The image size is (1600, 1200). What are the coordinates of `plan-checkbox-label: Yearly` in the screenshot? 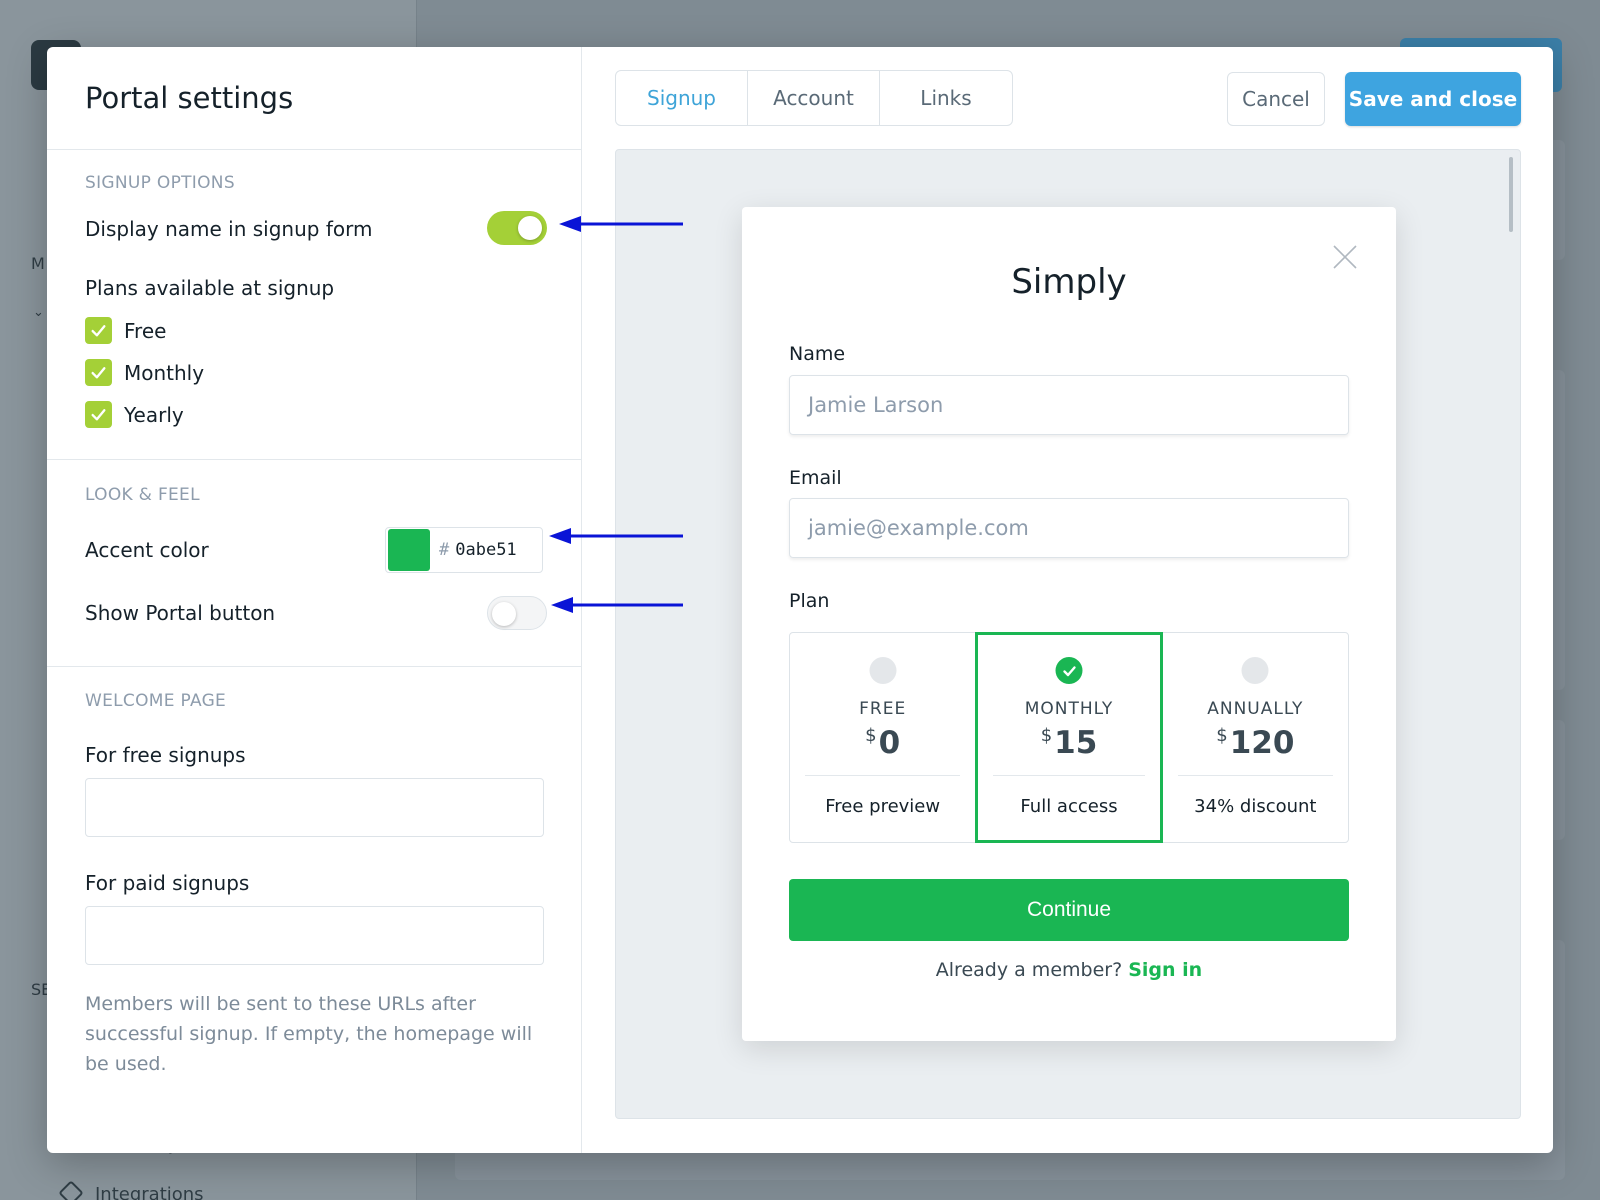 It's located at (154, 414).